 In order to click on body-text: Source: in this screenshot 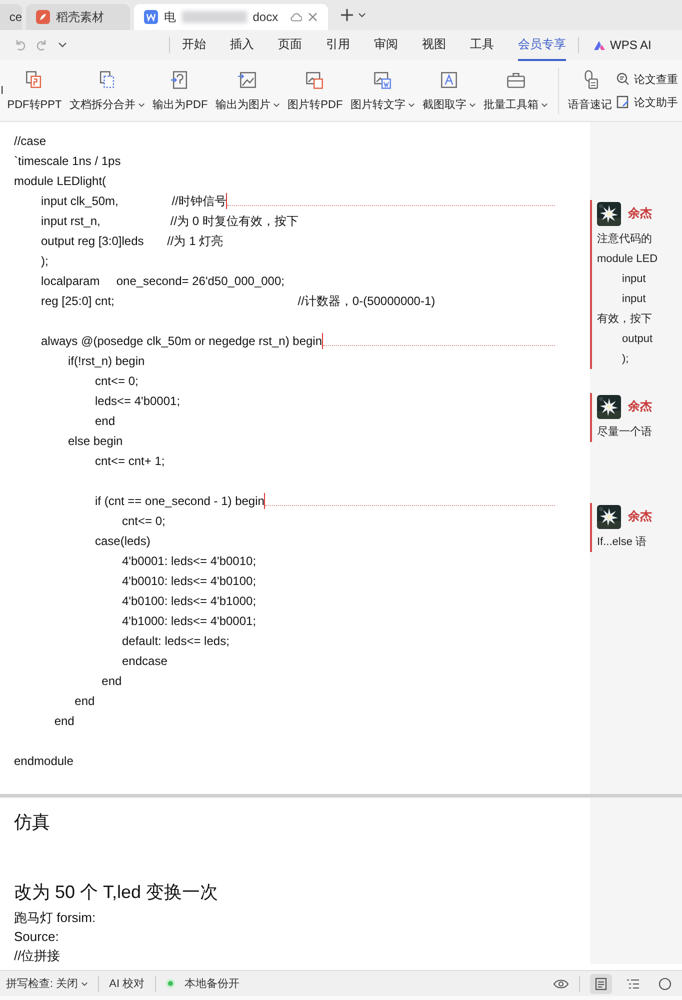, I will do `click(37, 937)`.